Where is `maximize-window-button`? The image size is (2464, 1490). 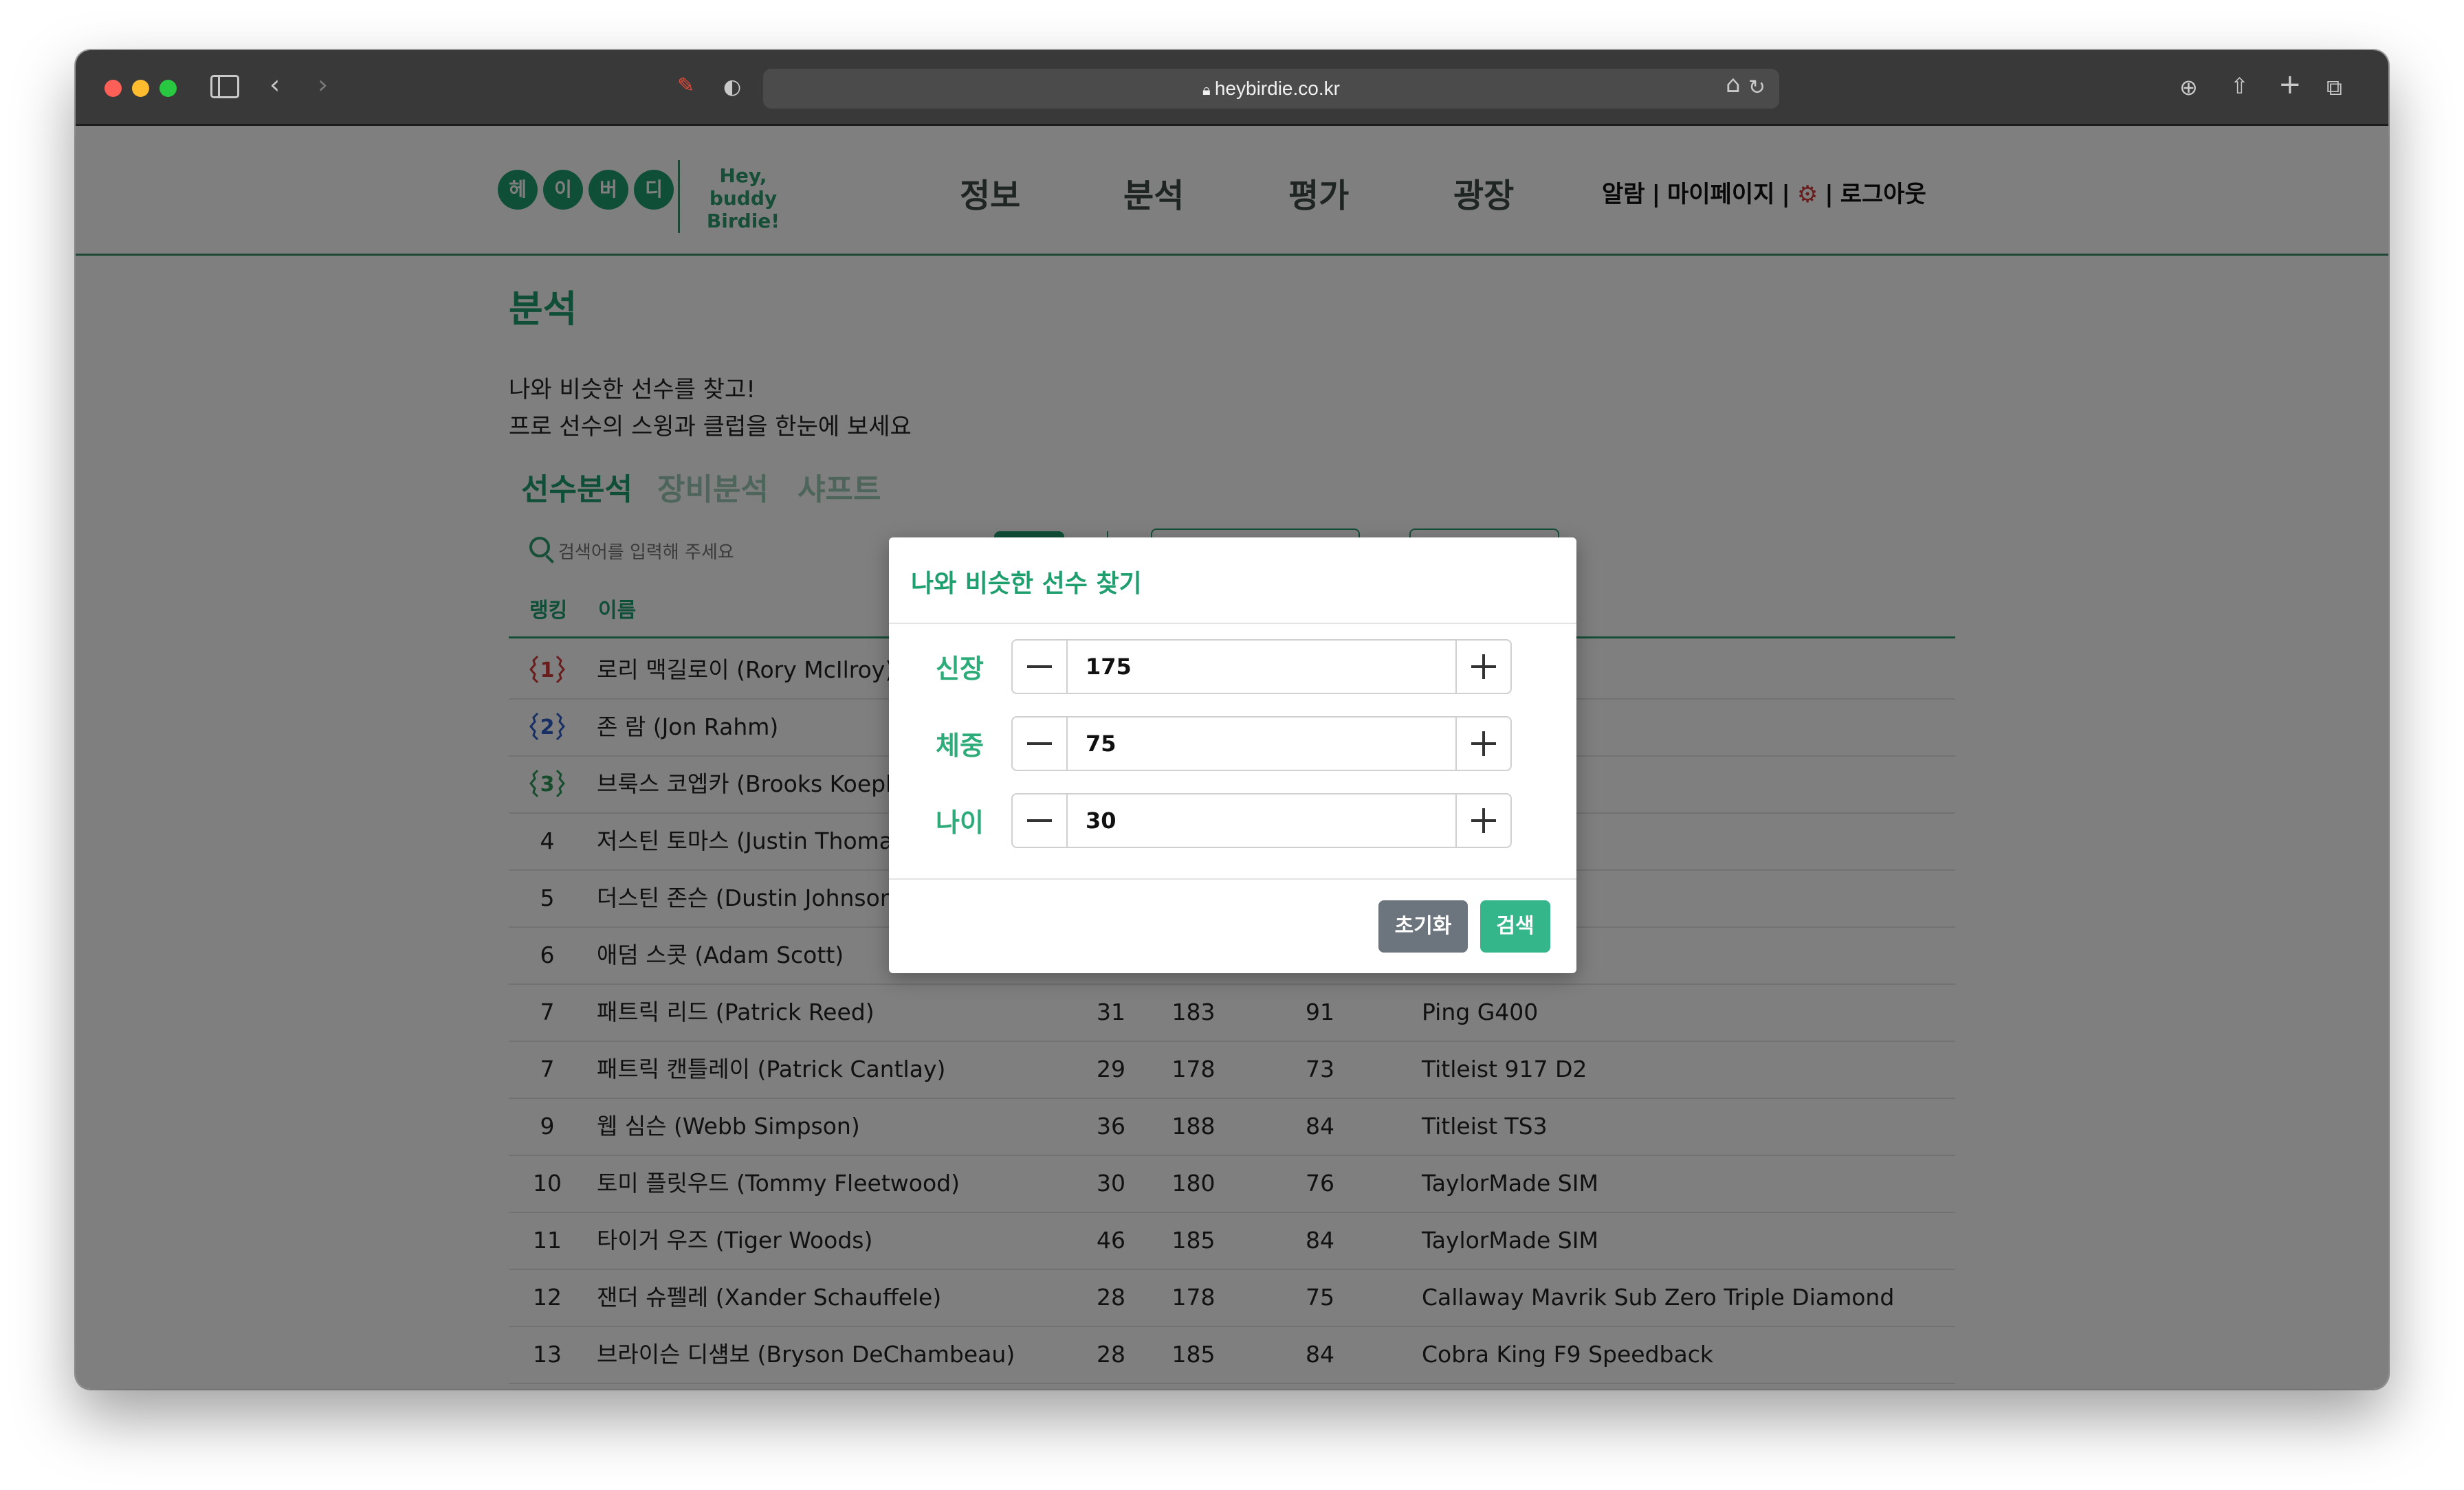
maximize-window-button is located at coordinates (168, 88).